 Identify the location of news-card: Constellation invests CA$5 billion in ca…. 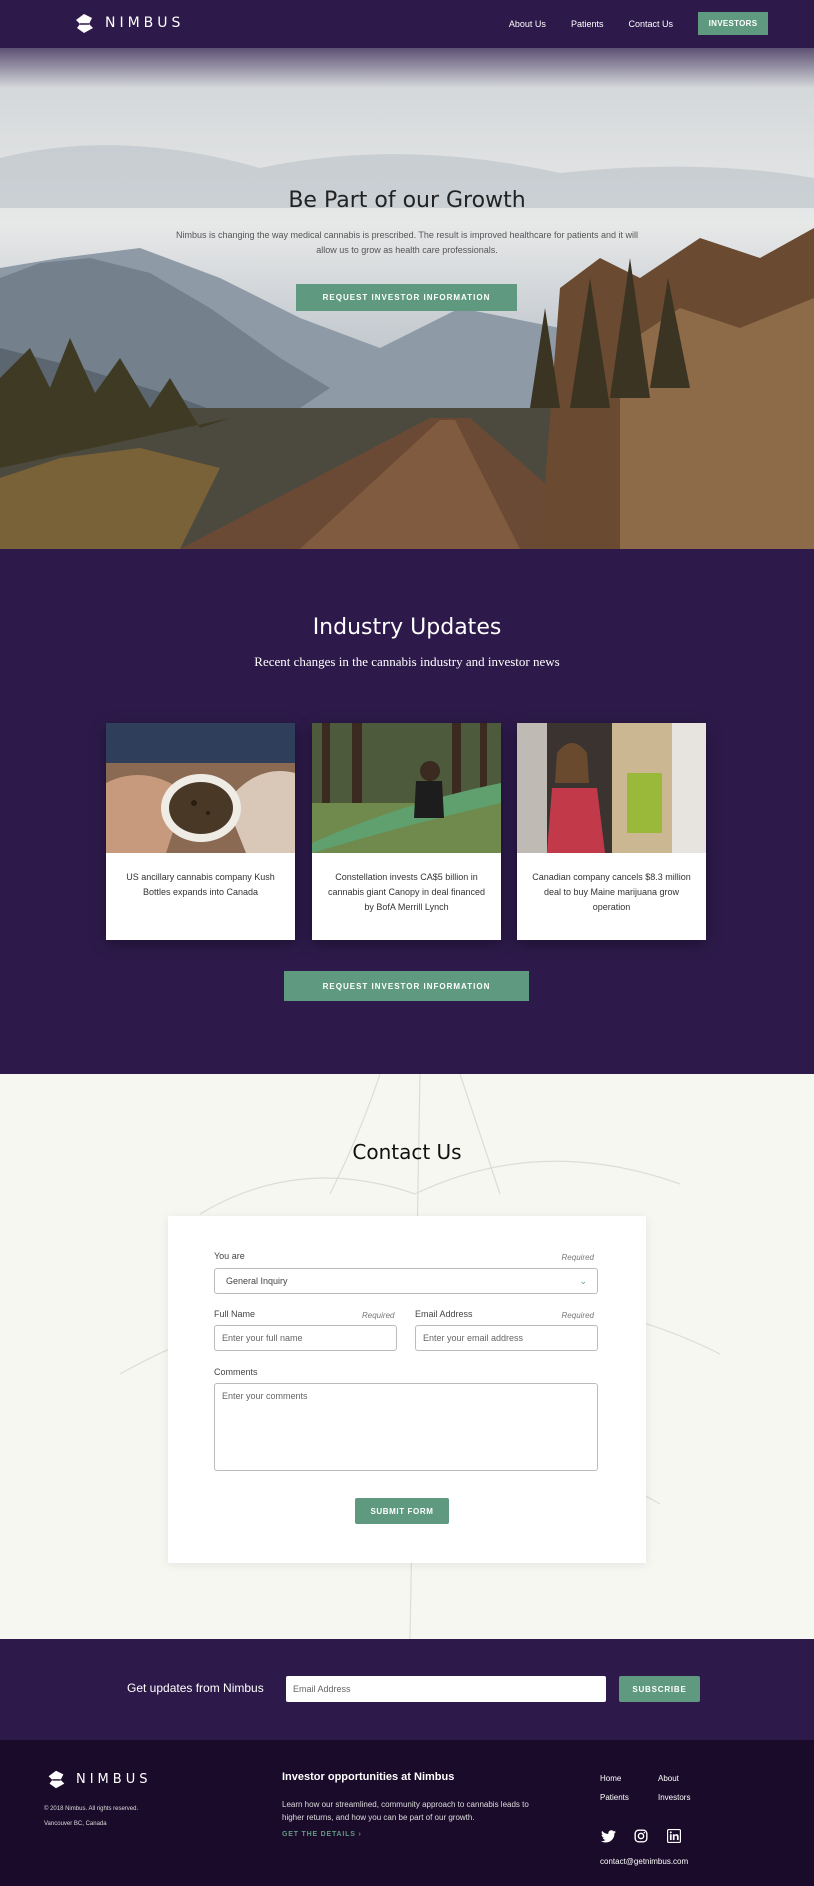
(406, 831).